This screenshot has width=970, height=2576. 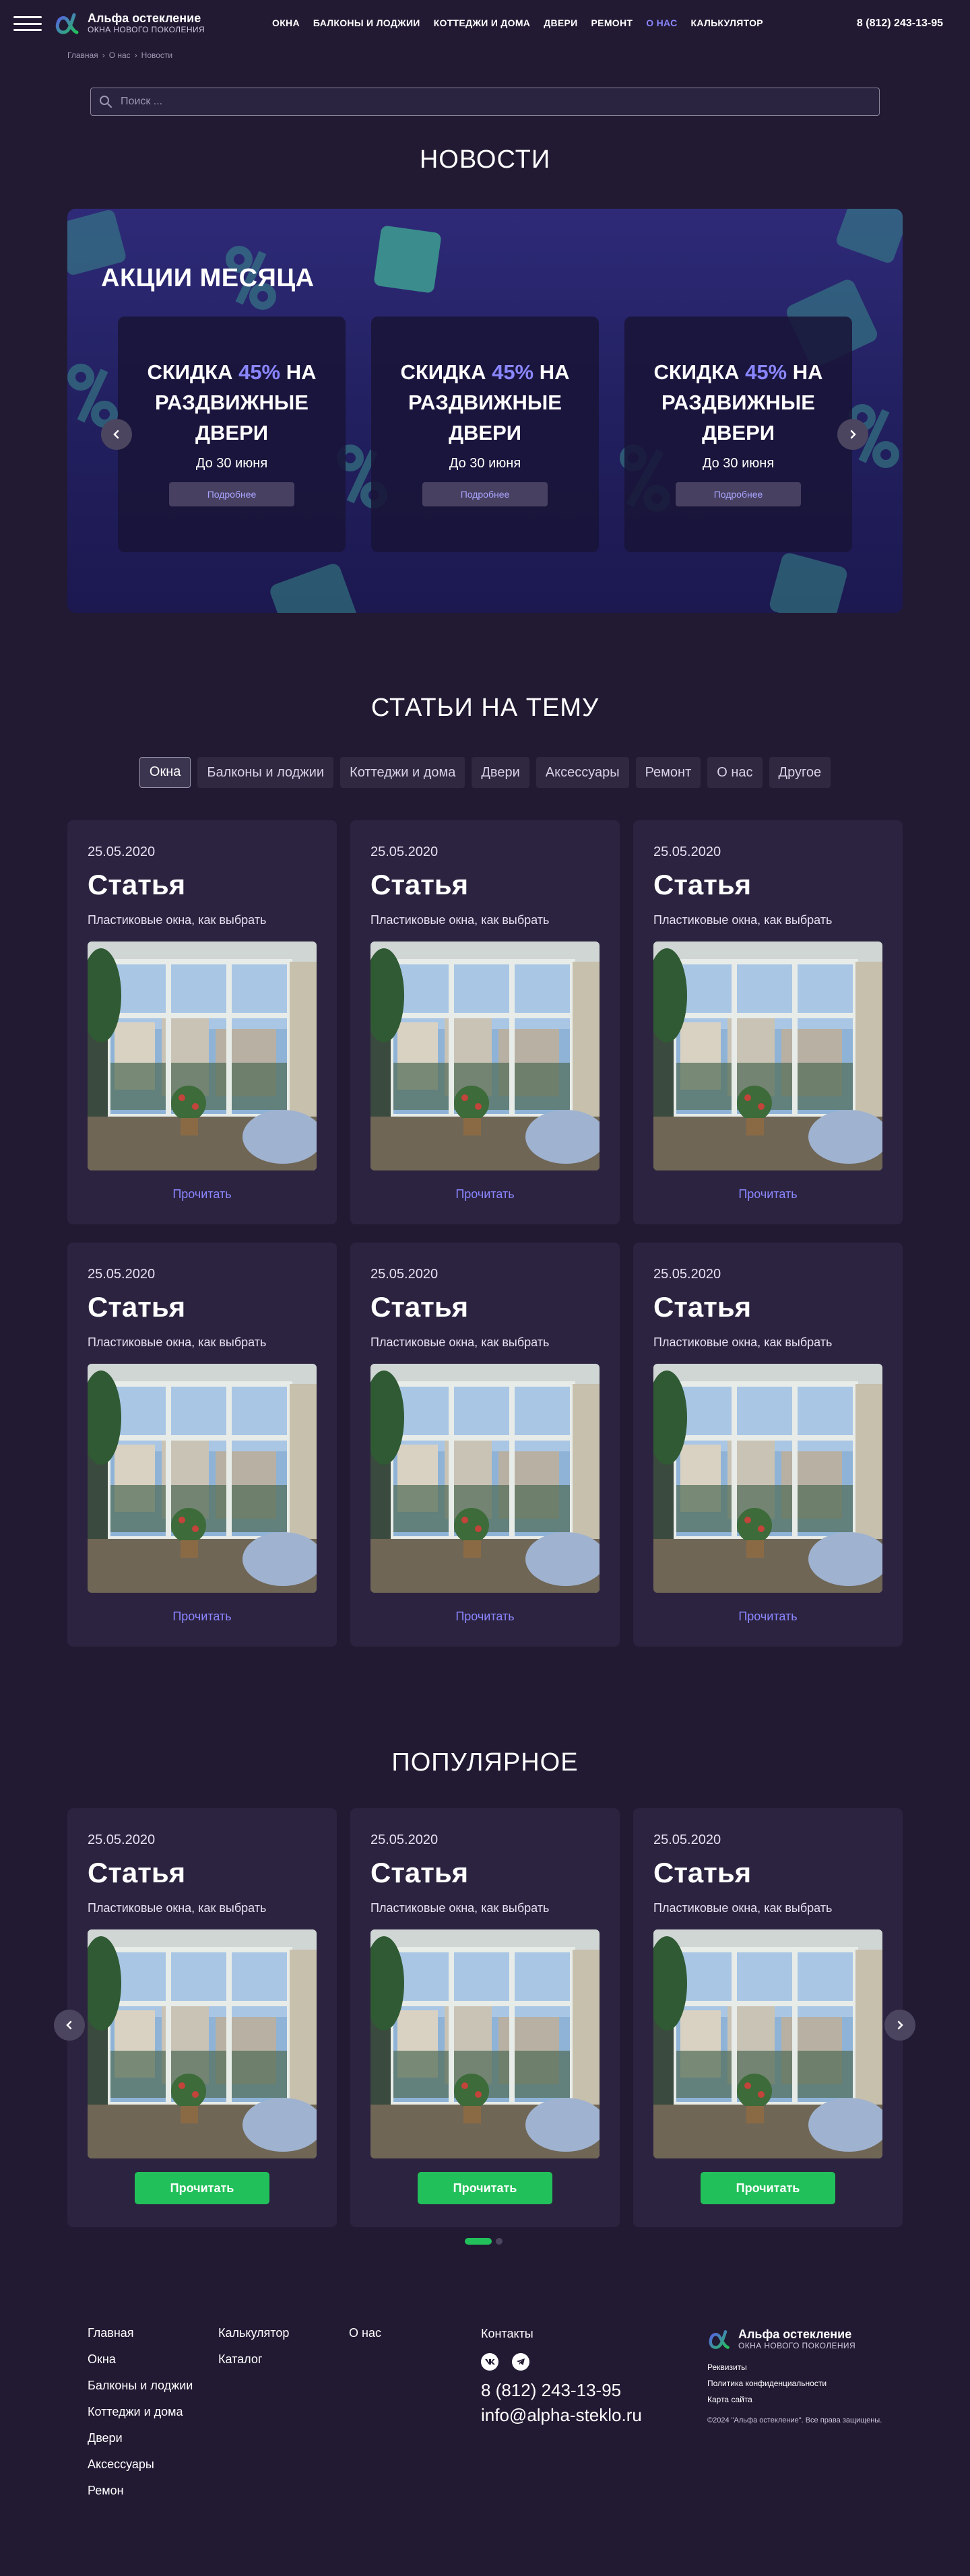 What do you see at coordinates (146, 29) in the screenshot?
I see `logo-subtitle: ОКНА НОВОГО ПОКОЛЕНИЯ` at bounding box center [146, 29].